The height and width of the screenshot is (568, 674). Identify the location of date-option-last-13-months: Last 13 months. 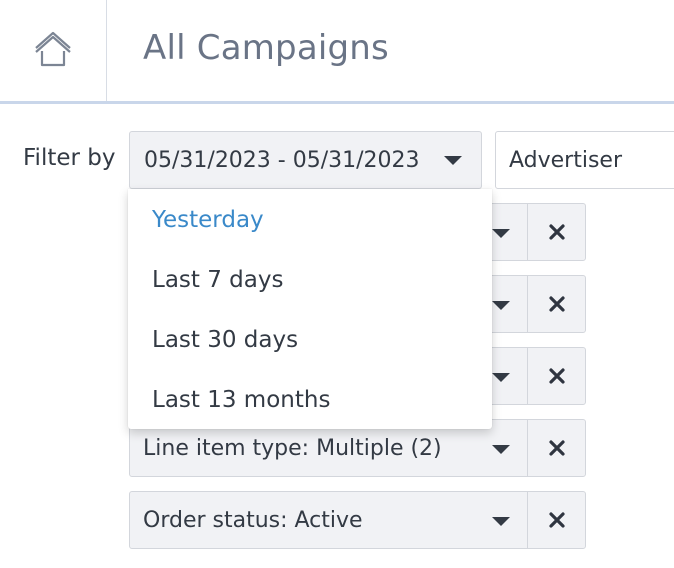
(310, 401).